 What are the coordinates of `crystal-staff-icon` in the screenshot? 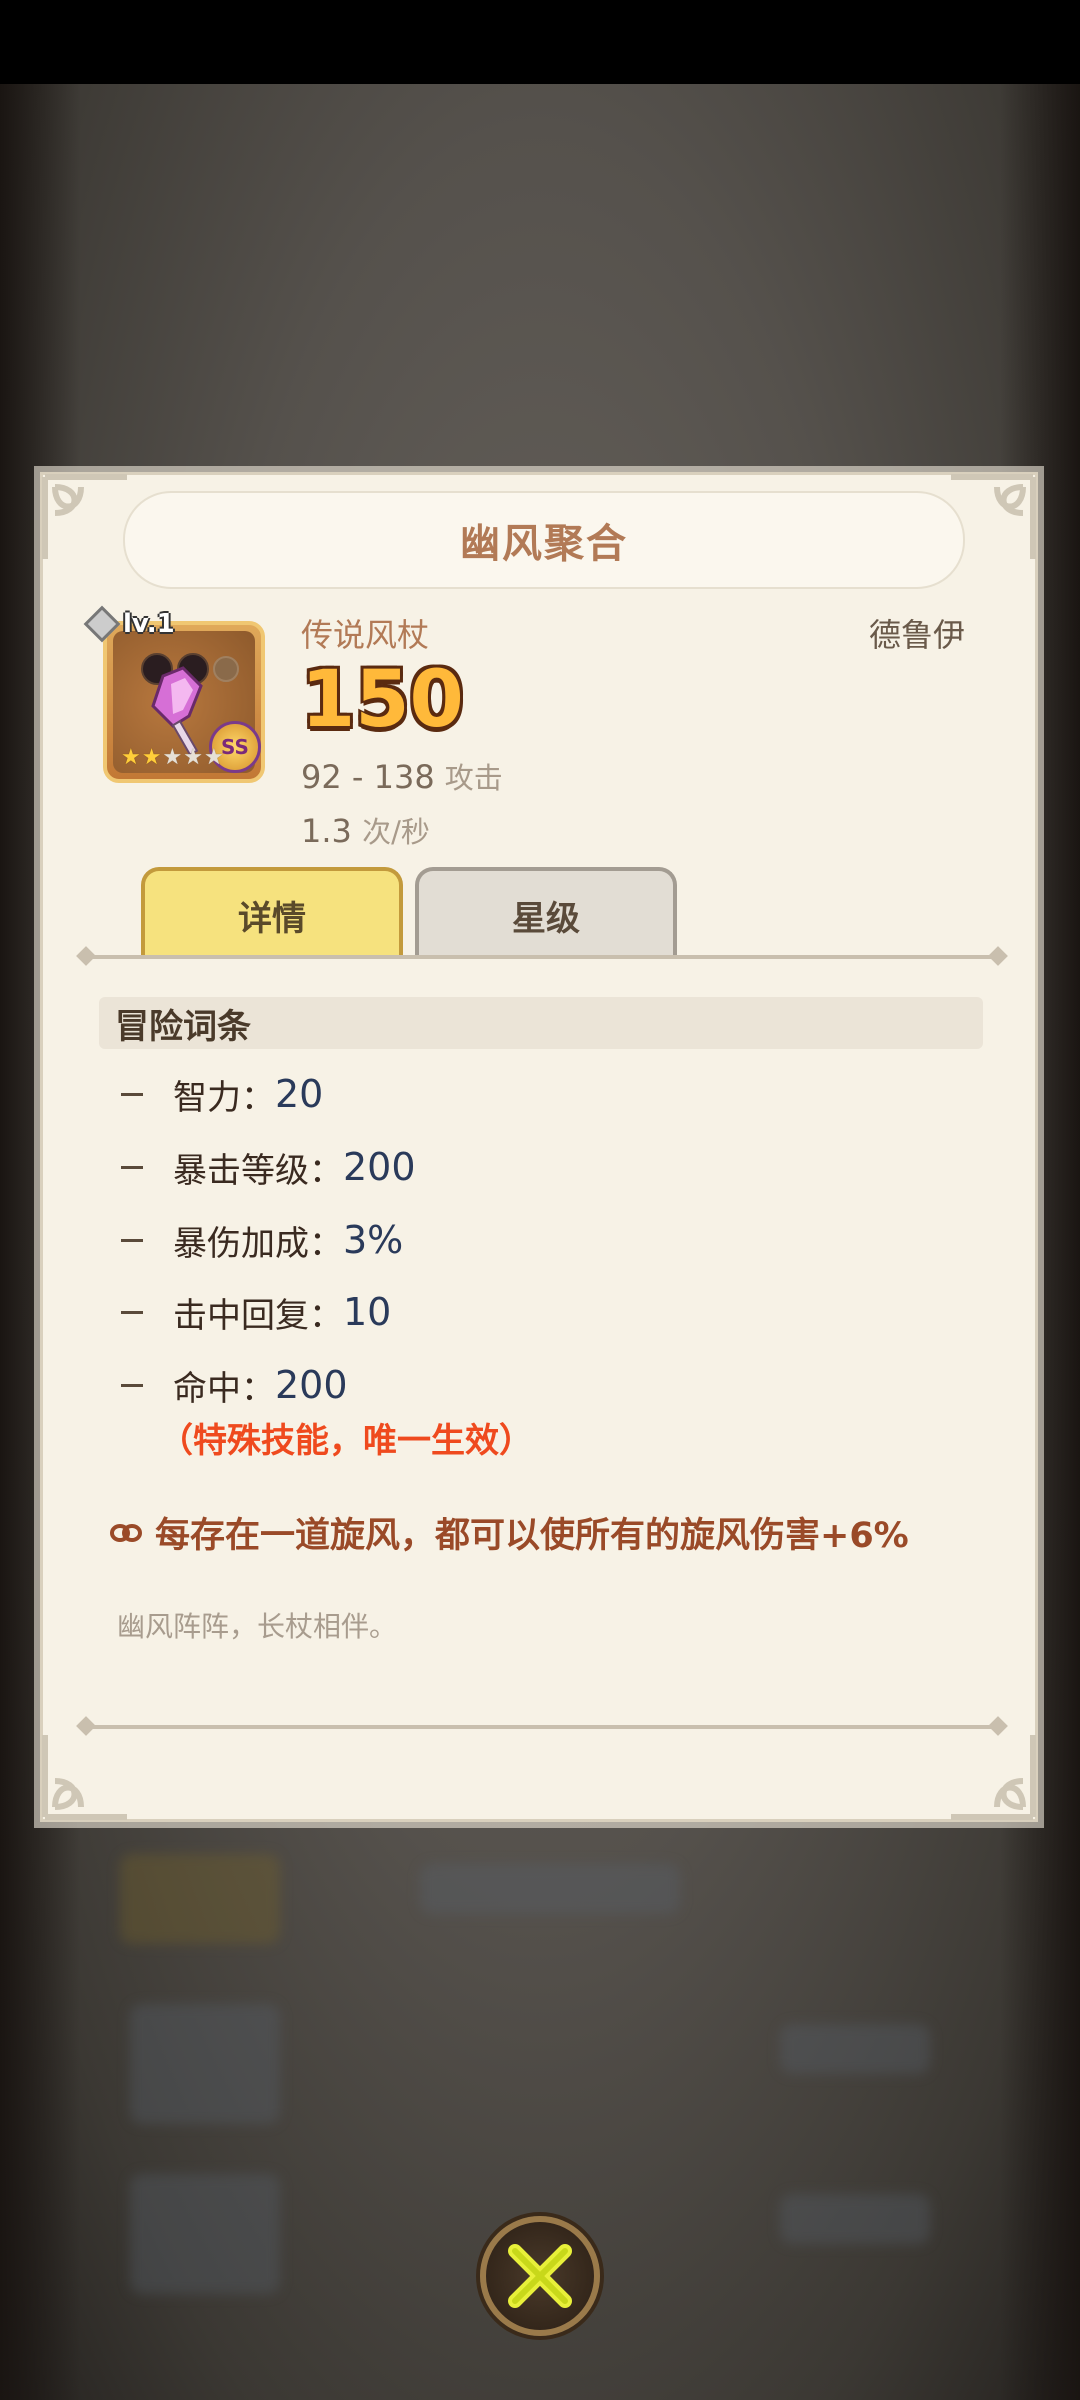 It's located at (177, 711).